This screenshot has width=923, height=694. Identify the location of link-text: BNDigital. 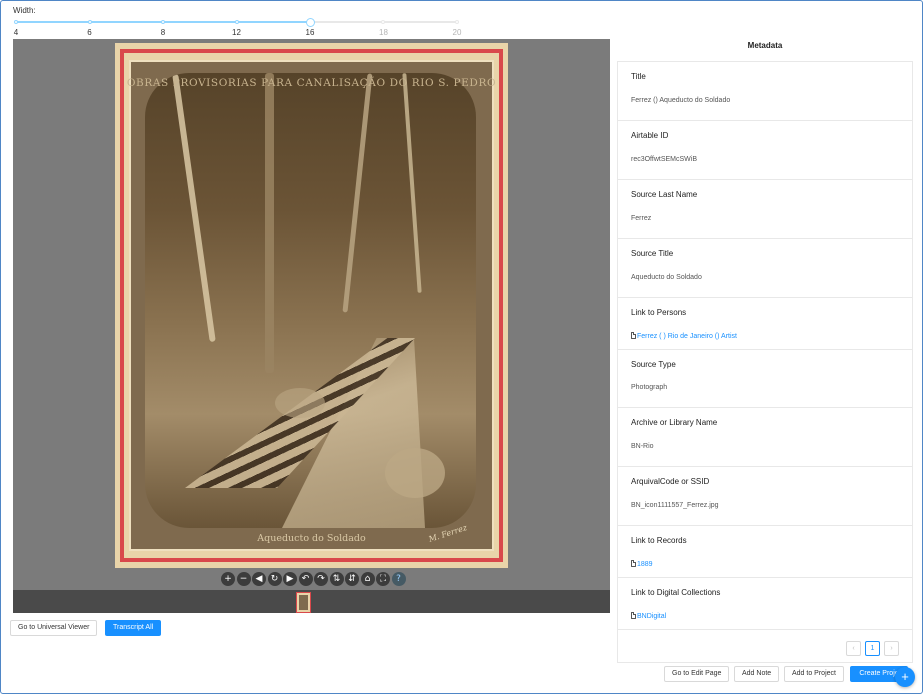
(651, 616).